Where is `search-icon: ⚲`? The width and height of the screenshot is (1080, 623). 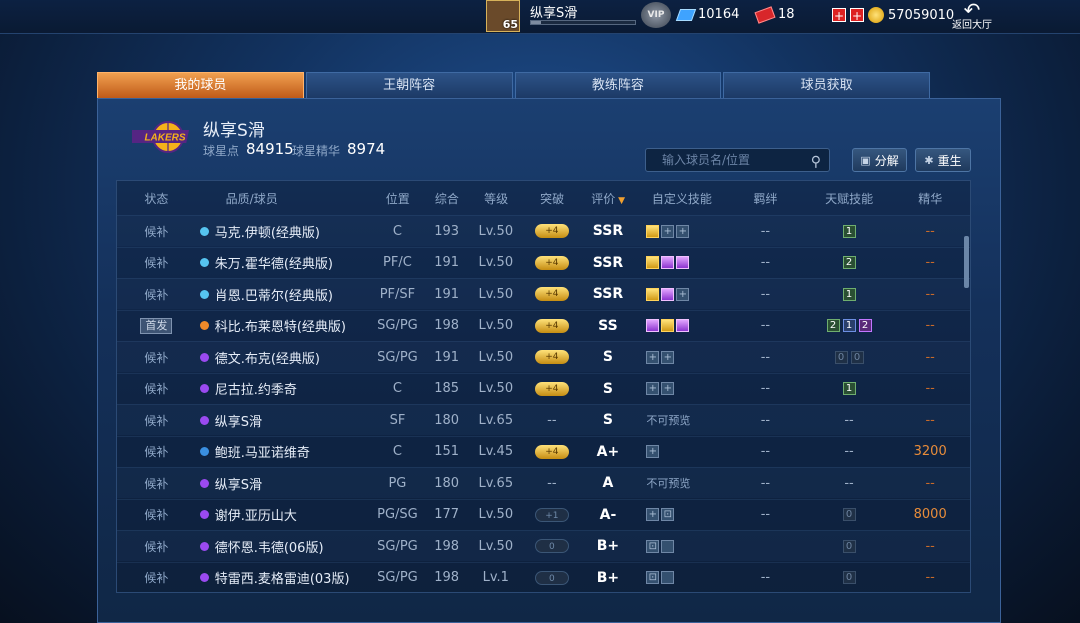 search-icon: ⚲ is located at coordinates (816, 162).